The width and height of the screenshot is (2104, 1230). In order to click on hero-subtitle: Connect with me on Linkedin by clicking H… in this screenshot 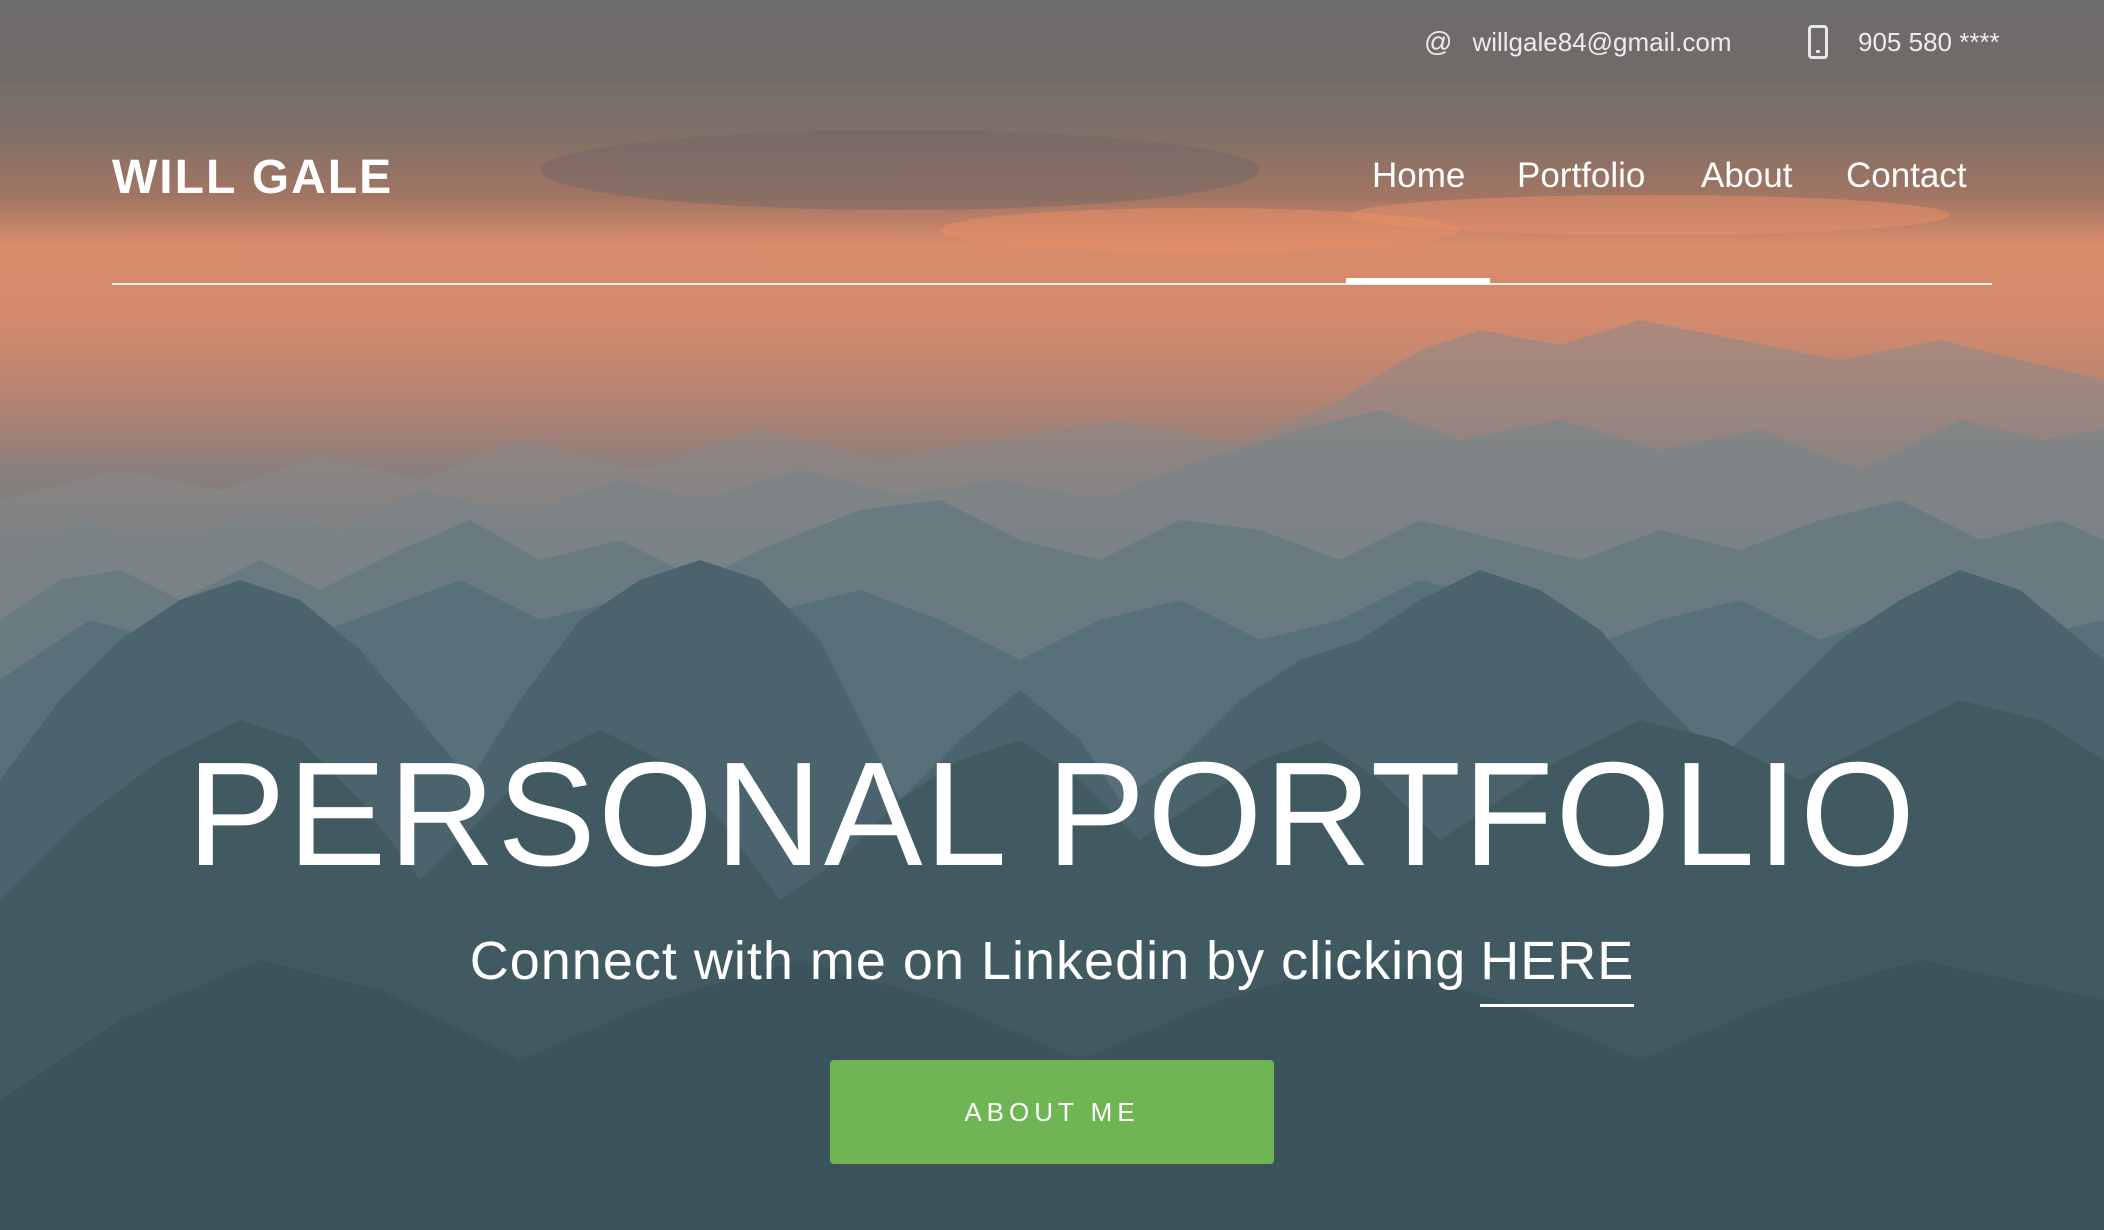, I will do `click(1052, 968)`.